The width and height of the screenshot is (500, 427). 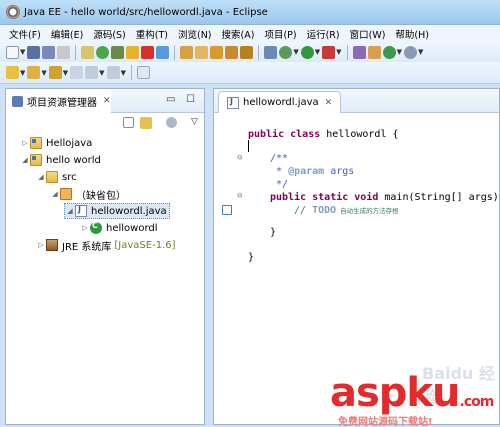 What do you see at coordinates (238, 34) in the screenshot?
I see `menu-search: 搜索(A)` at bounding box center [238, 34].